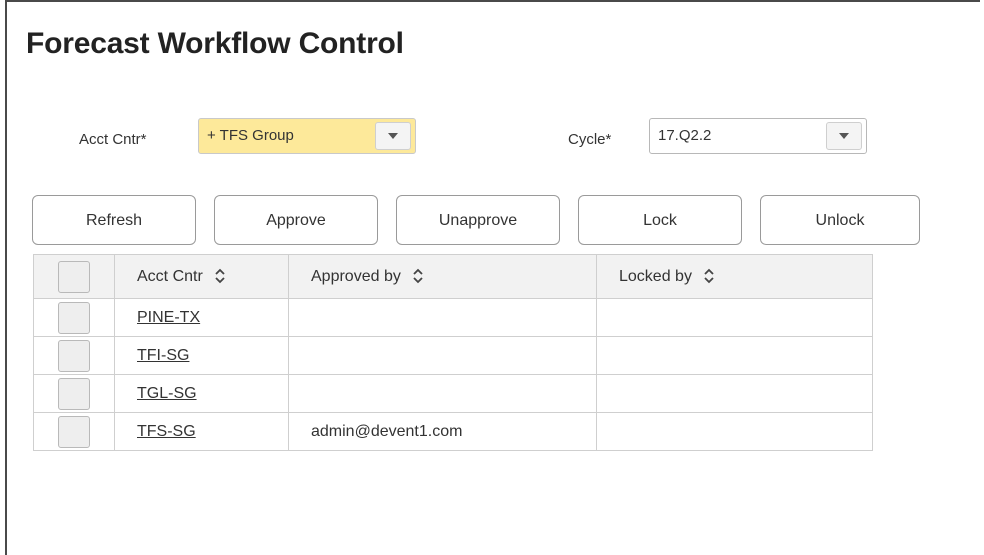 This screenshot has width=984, height=555. Describe the element at coordinates (250, 135) in the screenshot. I see `acct-cntr-value: + TFS Group` at that location.